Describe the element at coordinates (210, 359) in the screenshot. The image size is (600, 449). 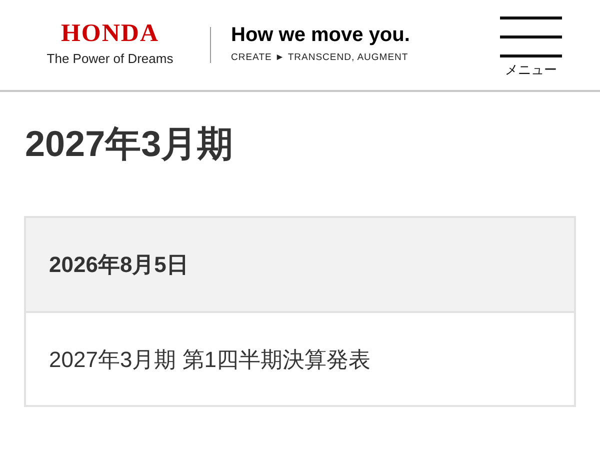
I see `event-link: 2027年3月期 第1四半期決算発表` at that location.